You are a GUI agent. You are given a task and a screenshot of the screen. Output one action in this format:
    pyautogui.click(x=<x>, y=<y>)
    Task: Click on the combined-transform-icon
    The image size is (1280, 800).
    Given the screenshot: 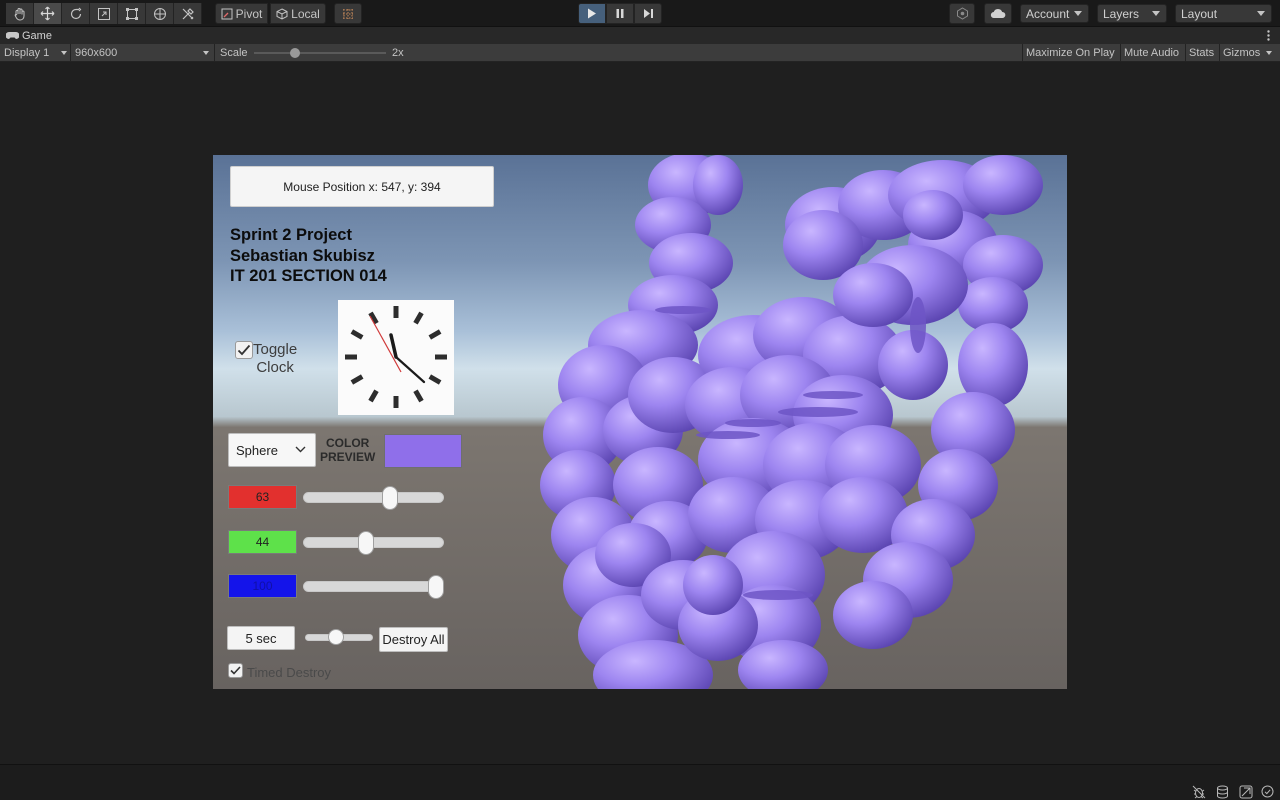 What is the action you would take?
    pyautogui.click(x=159, y=13)
    